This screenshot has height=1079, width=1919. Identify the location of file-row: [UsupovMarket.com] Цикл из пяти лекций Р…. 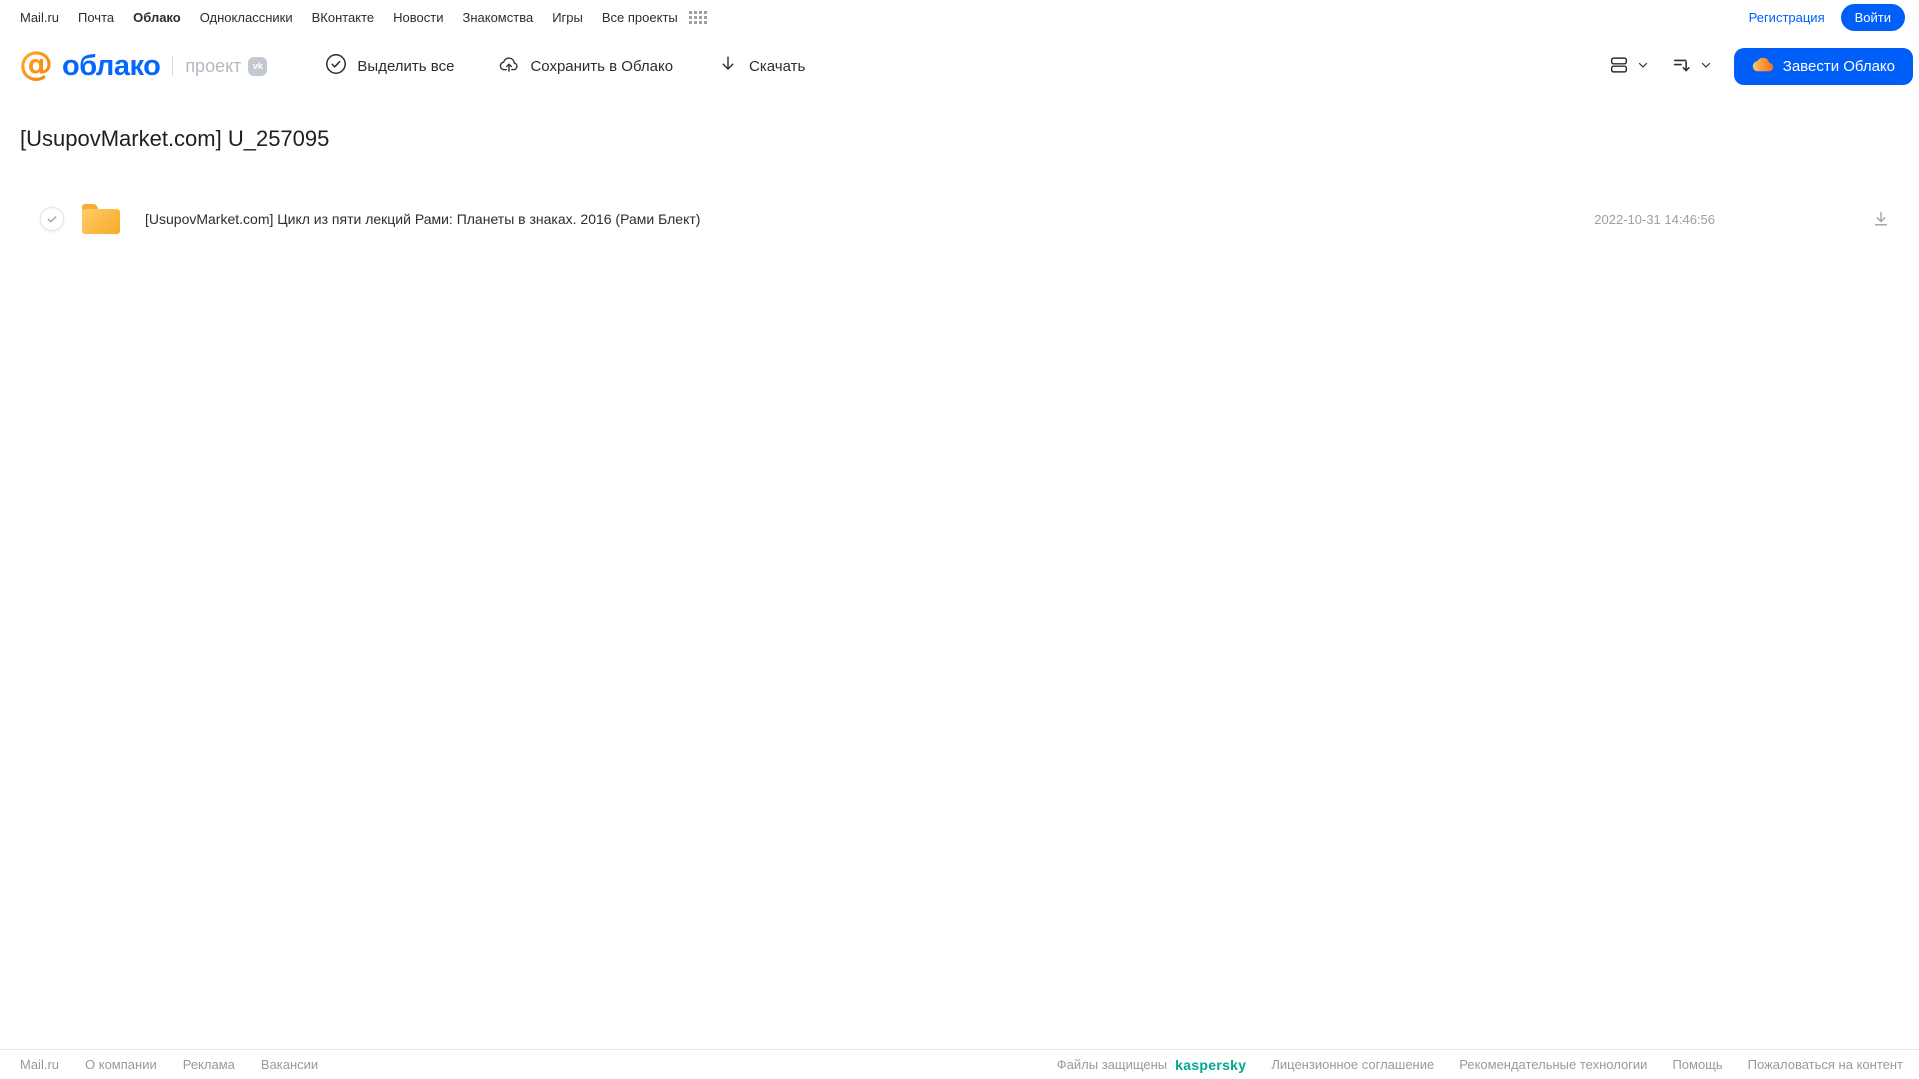
(959, 219).